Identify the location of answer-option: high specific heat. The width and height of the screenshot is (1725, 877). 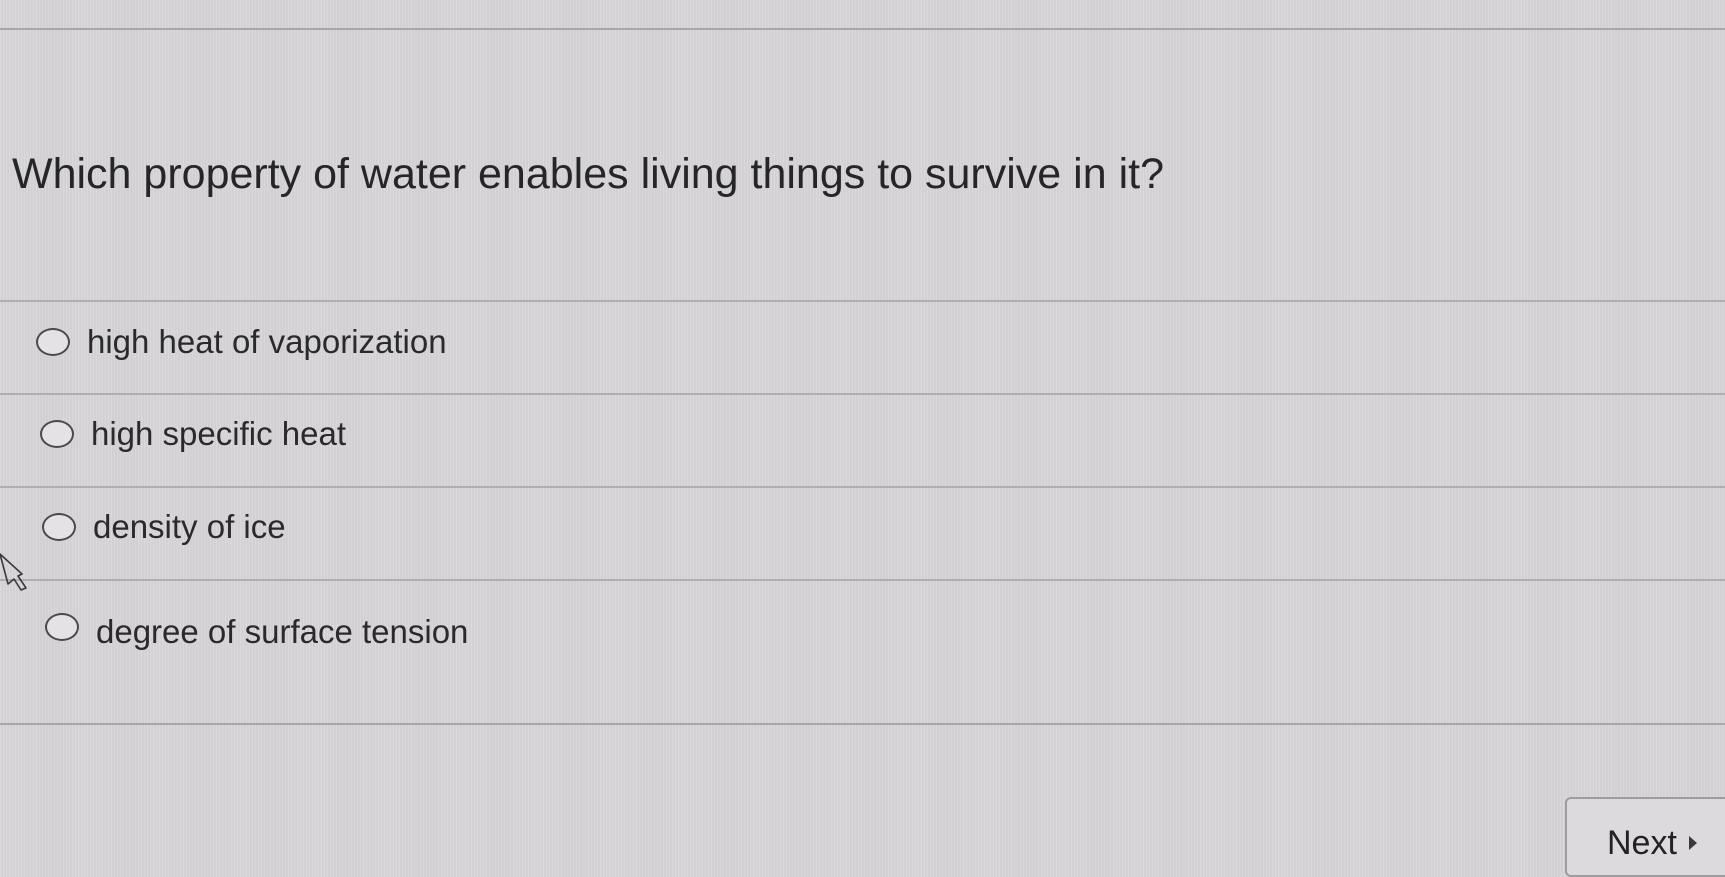
(862, 439).